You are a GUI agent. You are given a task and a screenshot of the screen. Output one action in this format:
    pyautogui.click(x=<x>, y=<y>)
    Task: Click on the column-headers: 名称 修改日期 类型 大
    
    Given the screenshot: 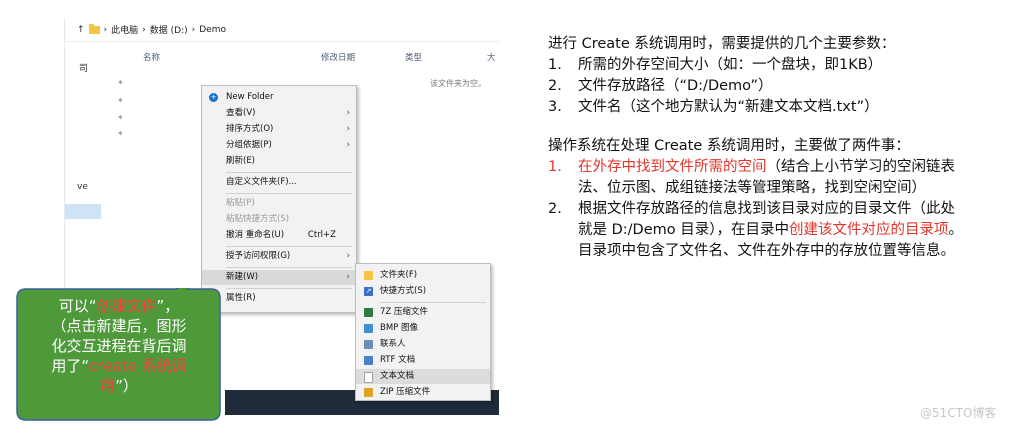 What is the action you would take?
    pyautogui.click(x=282, y=55)
    